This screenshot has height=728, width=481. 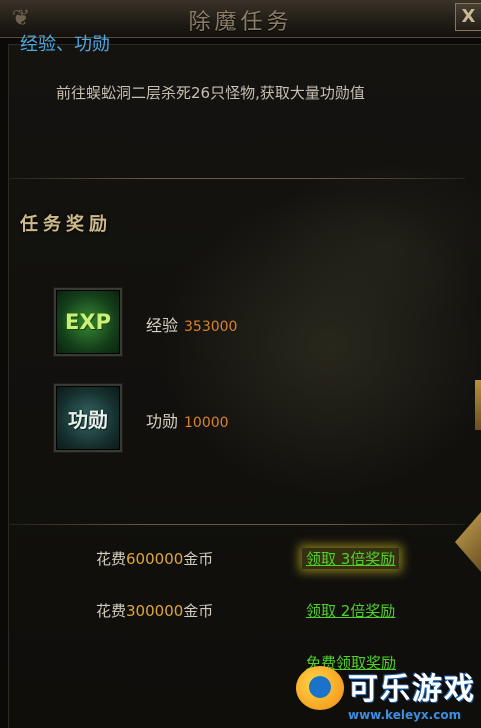 I want to click on claim-2x-button: 领取 2倍奖励, so click(x=350, y=610).